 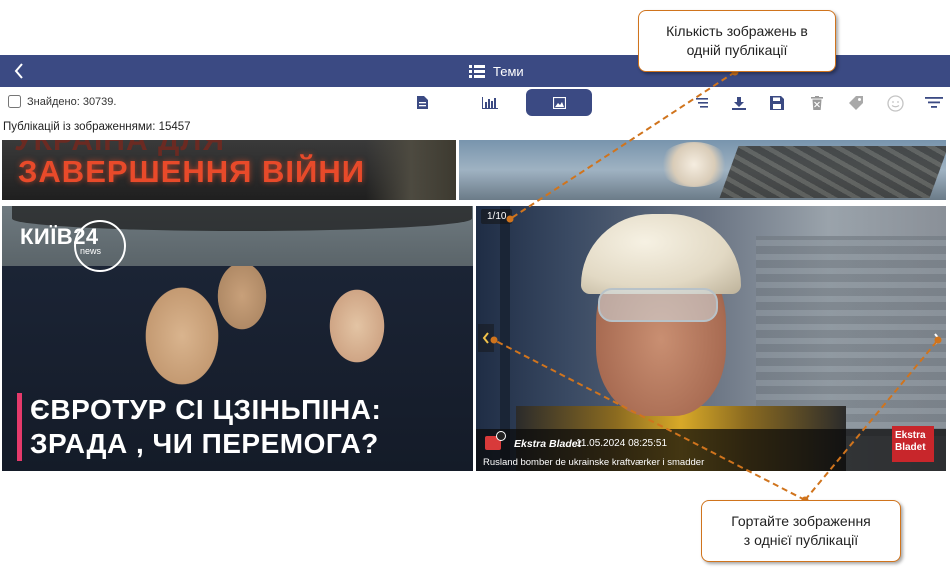 I want to click on sentiment-icon, so click(x=895, y=103).